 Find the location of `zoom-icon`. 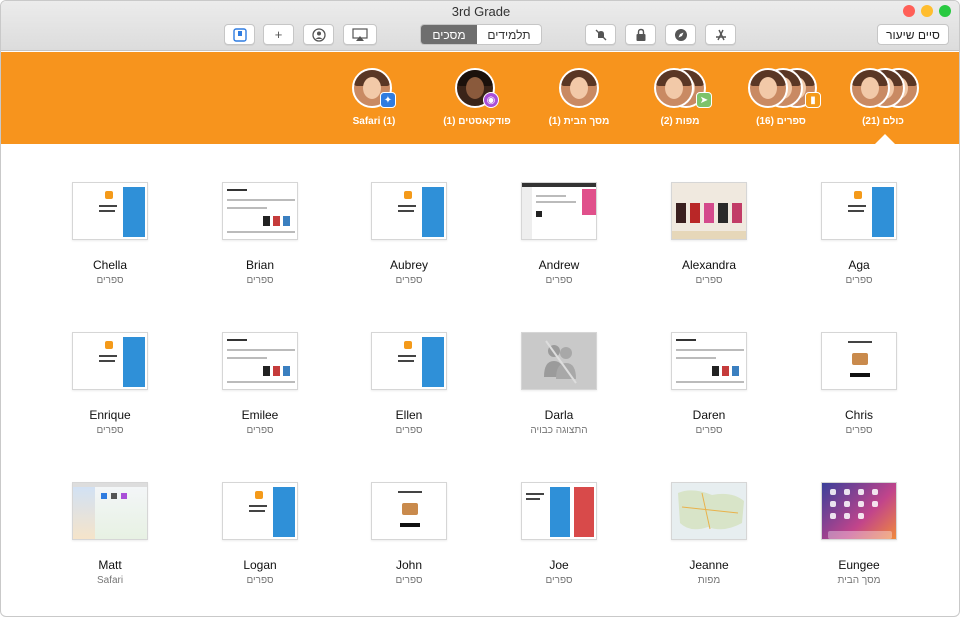

zoom-icon is located at coordinates (945, 11).